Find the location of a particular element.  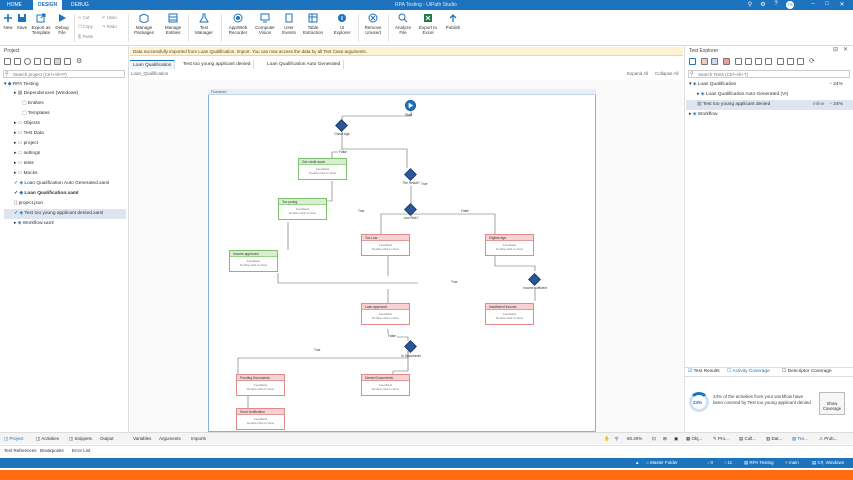

project-search-input is located at coordinates (64, 74).